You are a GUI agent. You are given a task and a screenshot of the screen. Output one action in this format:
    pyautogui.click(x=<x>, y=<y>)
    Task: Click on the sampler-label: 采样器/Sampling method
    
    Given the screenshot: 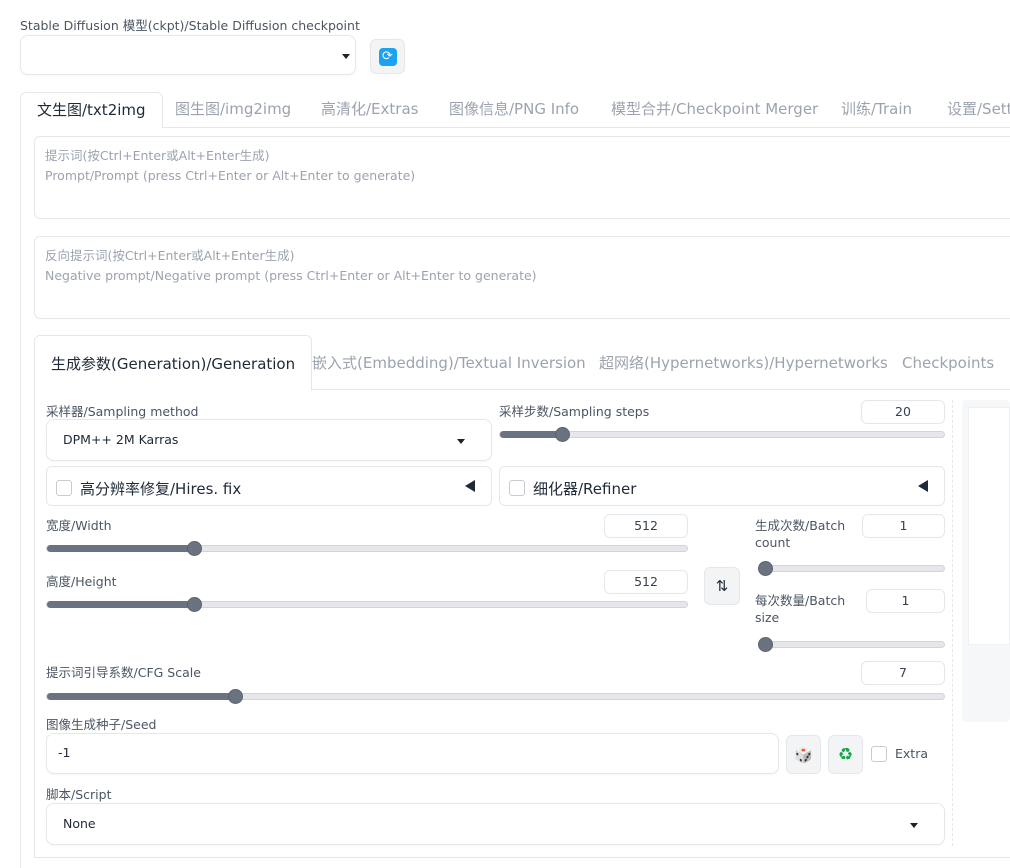 What is the action you would take?
    pyautogui.click(x=122, y=411)
    